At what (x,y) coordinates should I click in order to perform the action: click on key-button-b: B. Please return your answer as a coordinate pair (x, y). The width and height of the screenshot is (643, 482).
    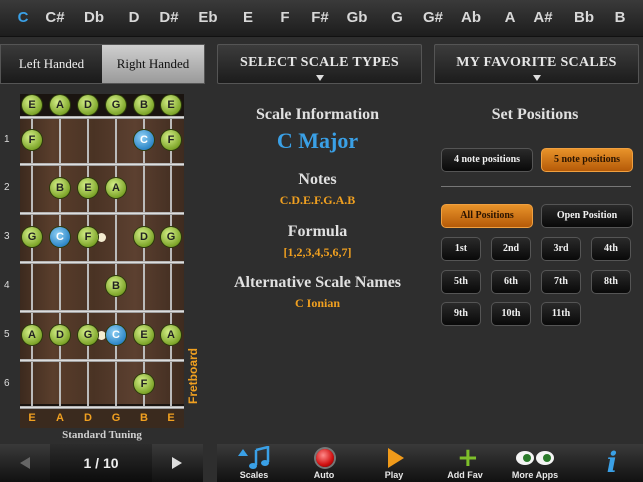
    Looking at the image, I should click on (620, 18).